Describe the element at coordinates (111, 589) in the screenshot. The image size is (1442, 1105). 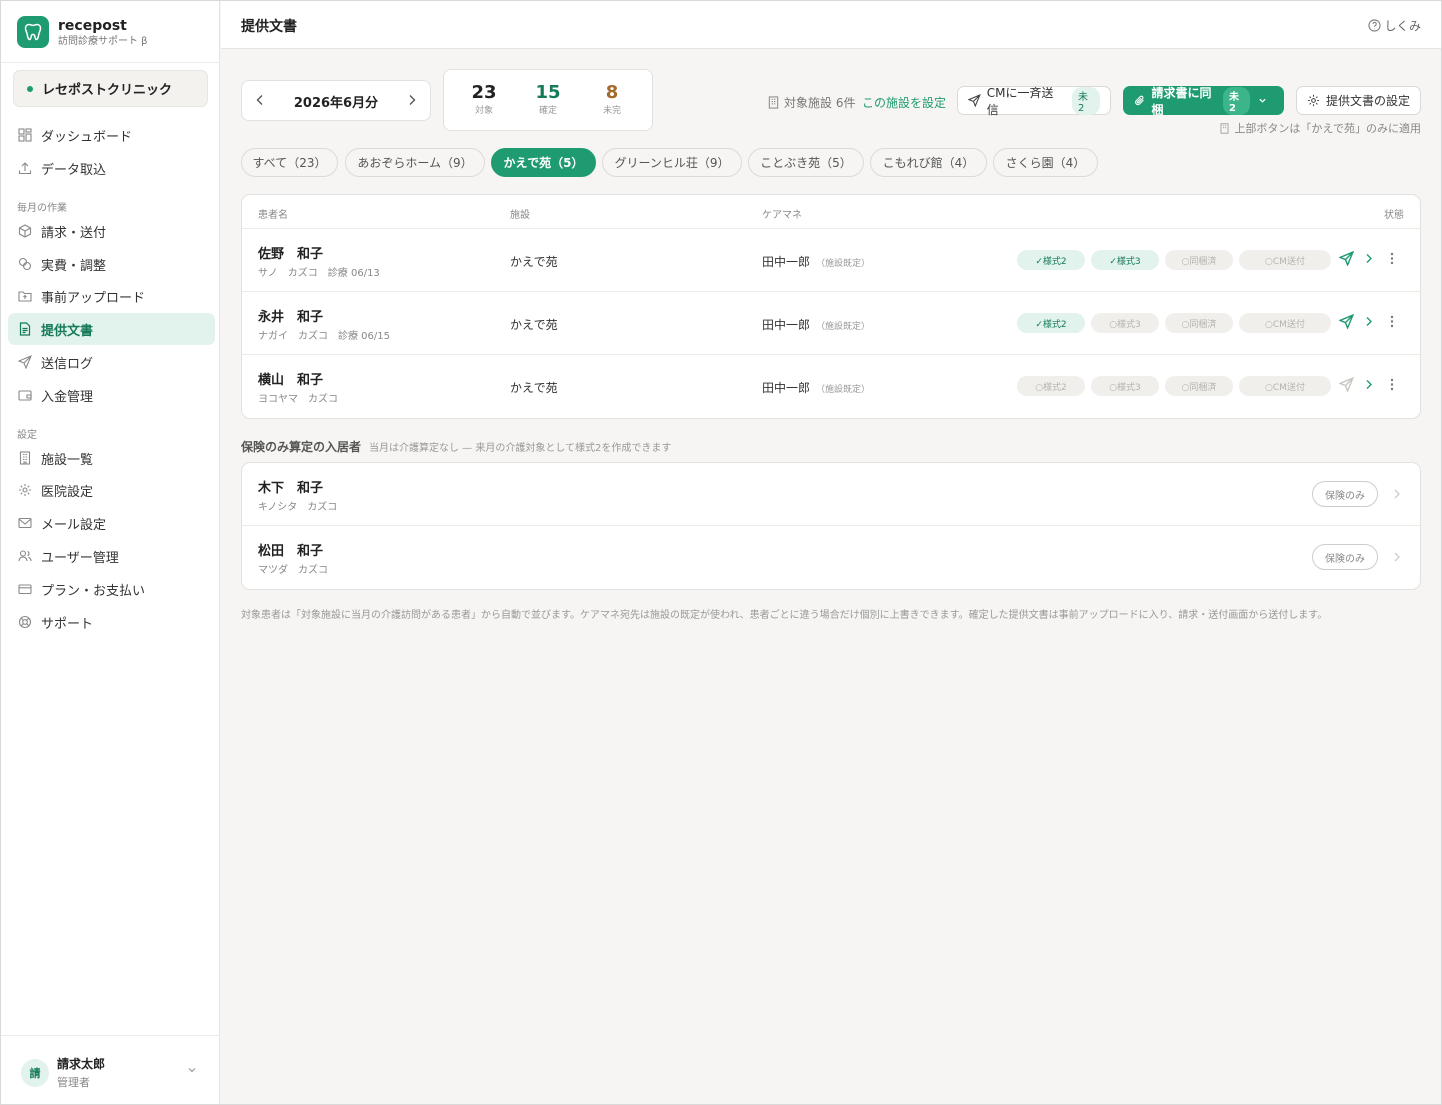
I see `sidebar-item-plan: プラン・お支払い` at that location.